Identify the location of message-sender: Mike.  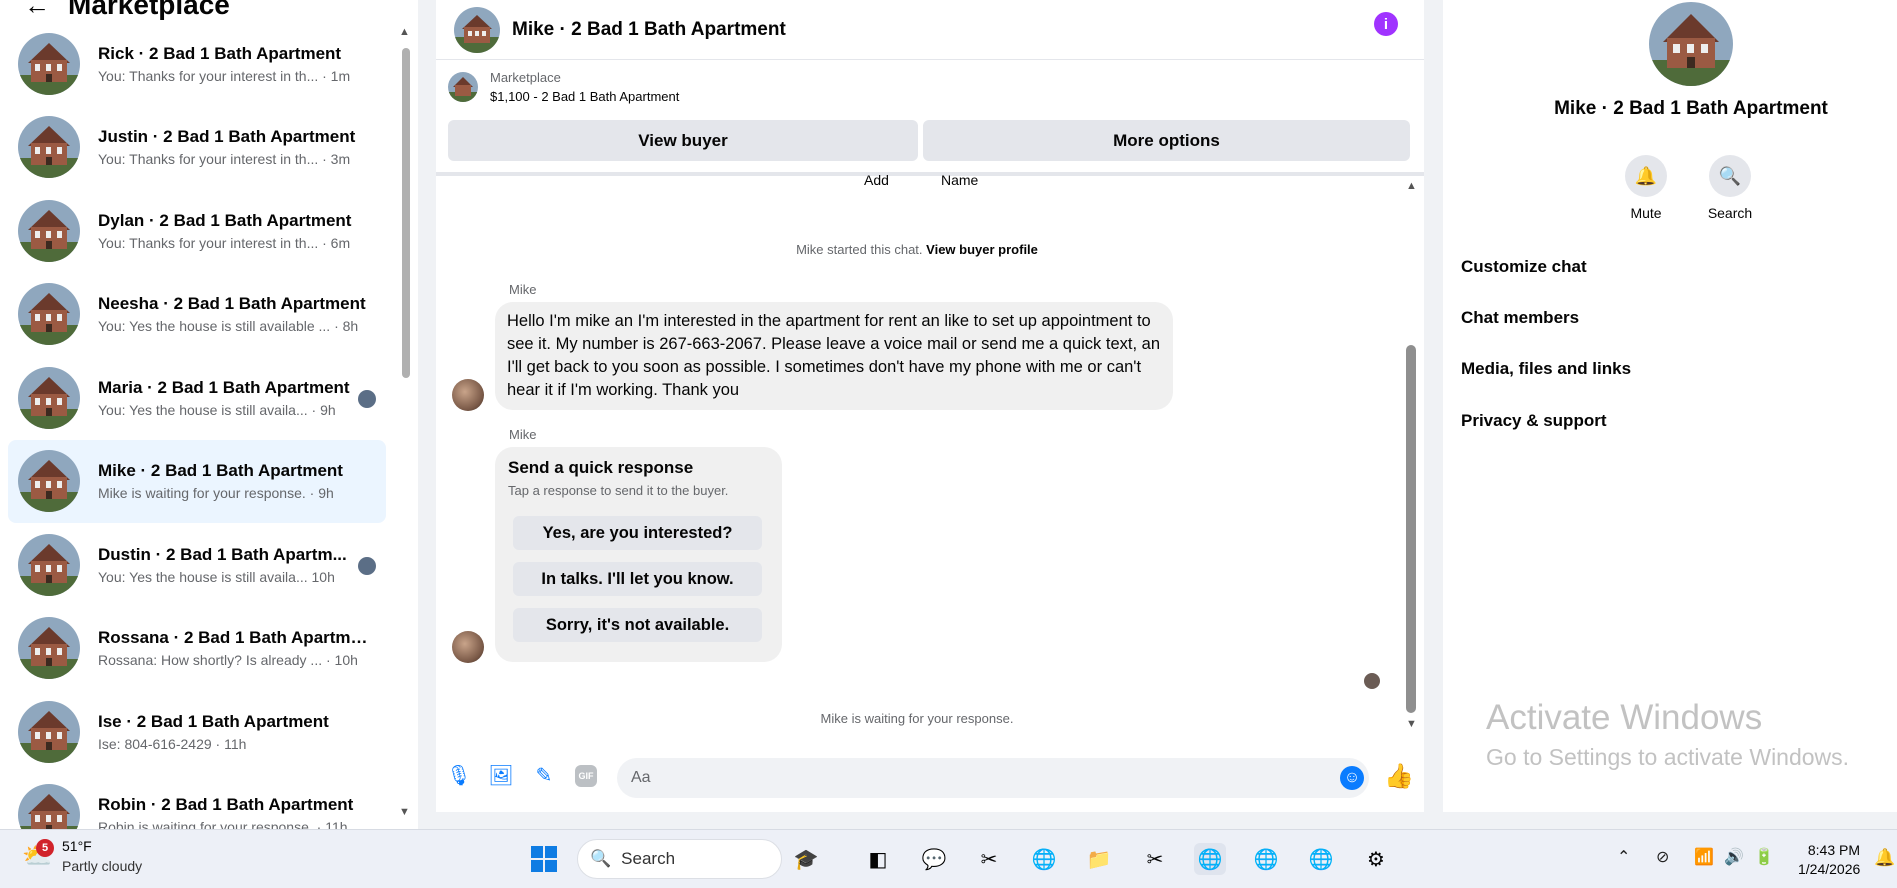
(523, 289).